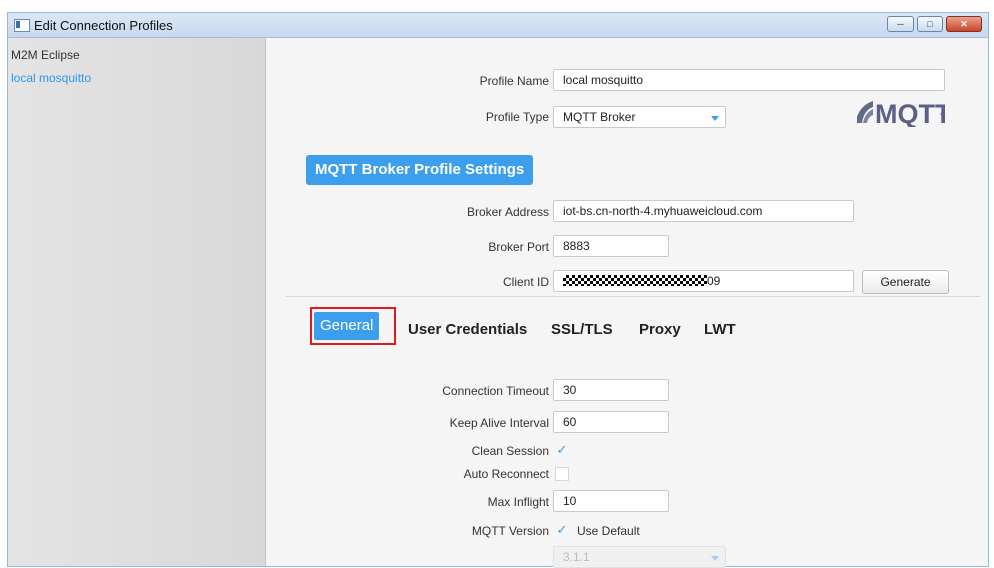  Describe the element at coordinates (51, 78) in the screenshot. I see `sidebar-item-local-mosquitto: local mosquitto` at that location.